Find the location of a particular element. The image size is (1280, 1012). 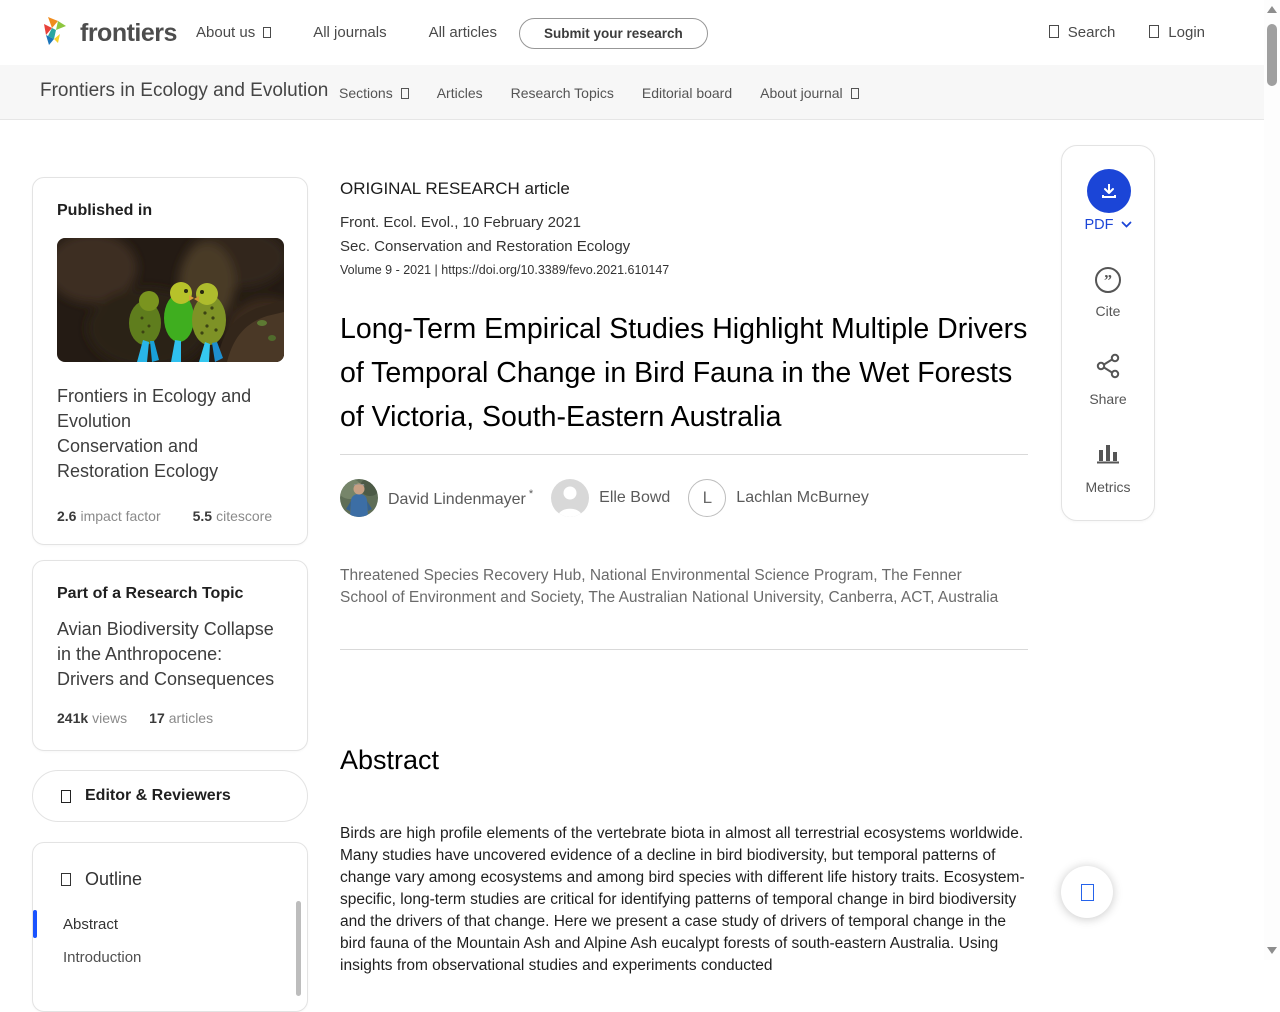

scrollbar-thumb is located at coordinates (1272, 55).